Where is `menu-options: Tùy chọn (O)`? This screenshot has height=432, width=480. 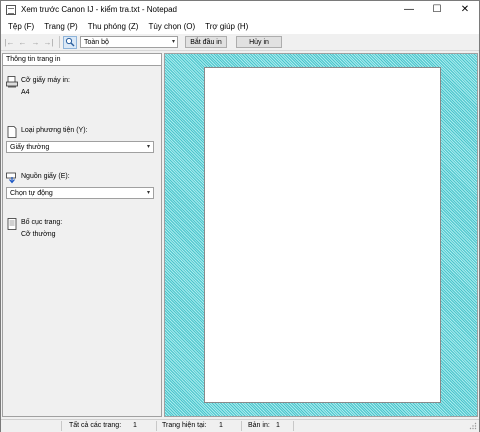 menu-options: Tùy chọn (O) is located at coordinates (171, 26).